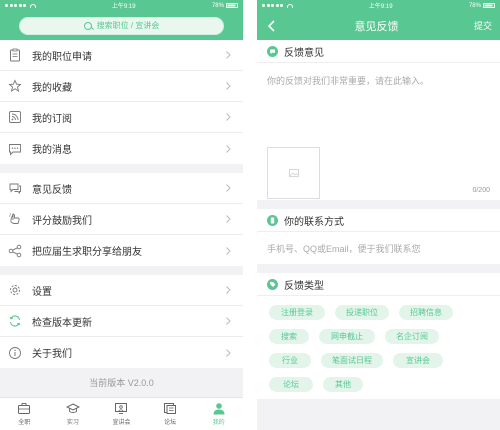  I want to click on add-image-button, so click(293, 173).